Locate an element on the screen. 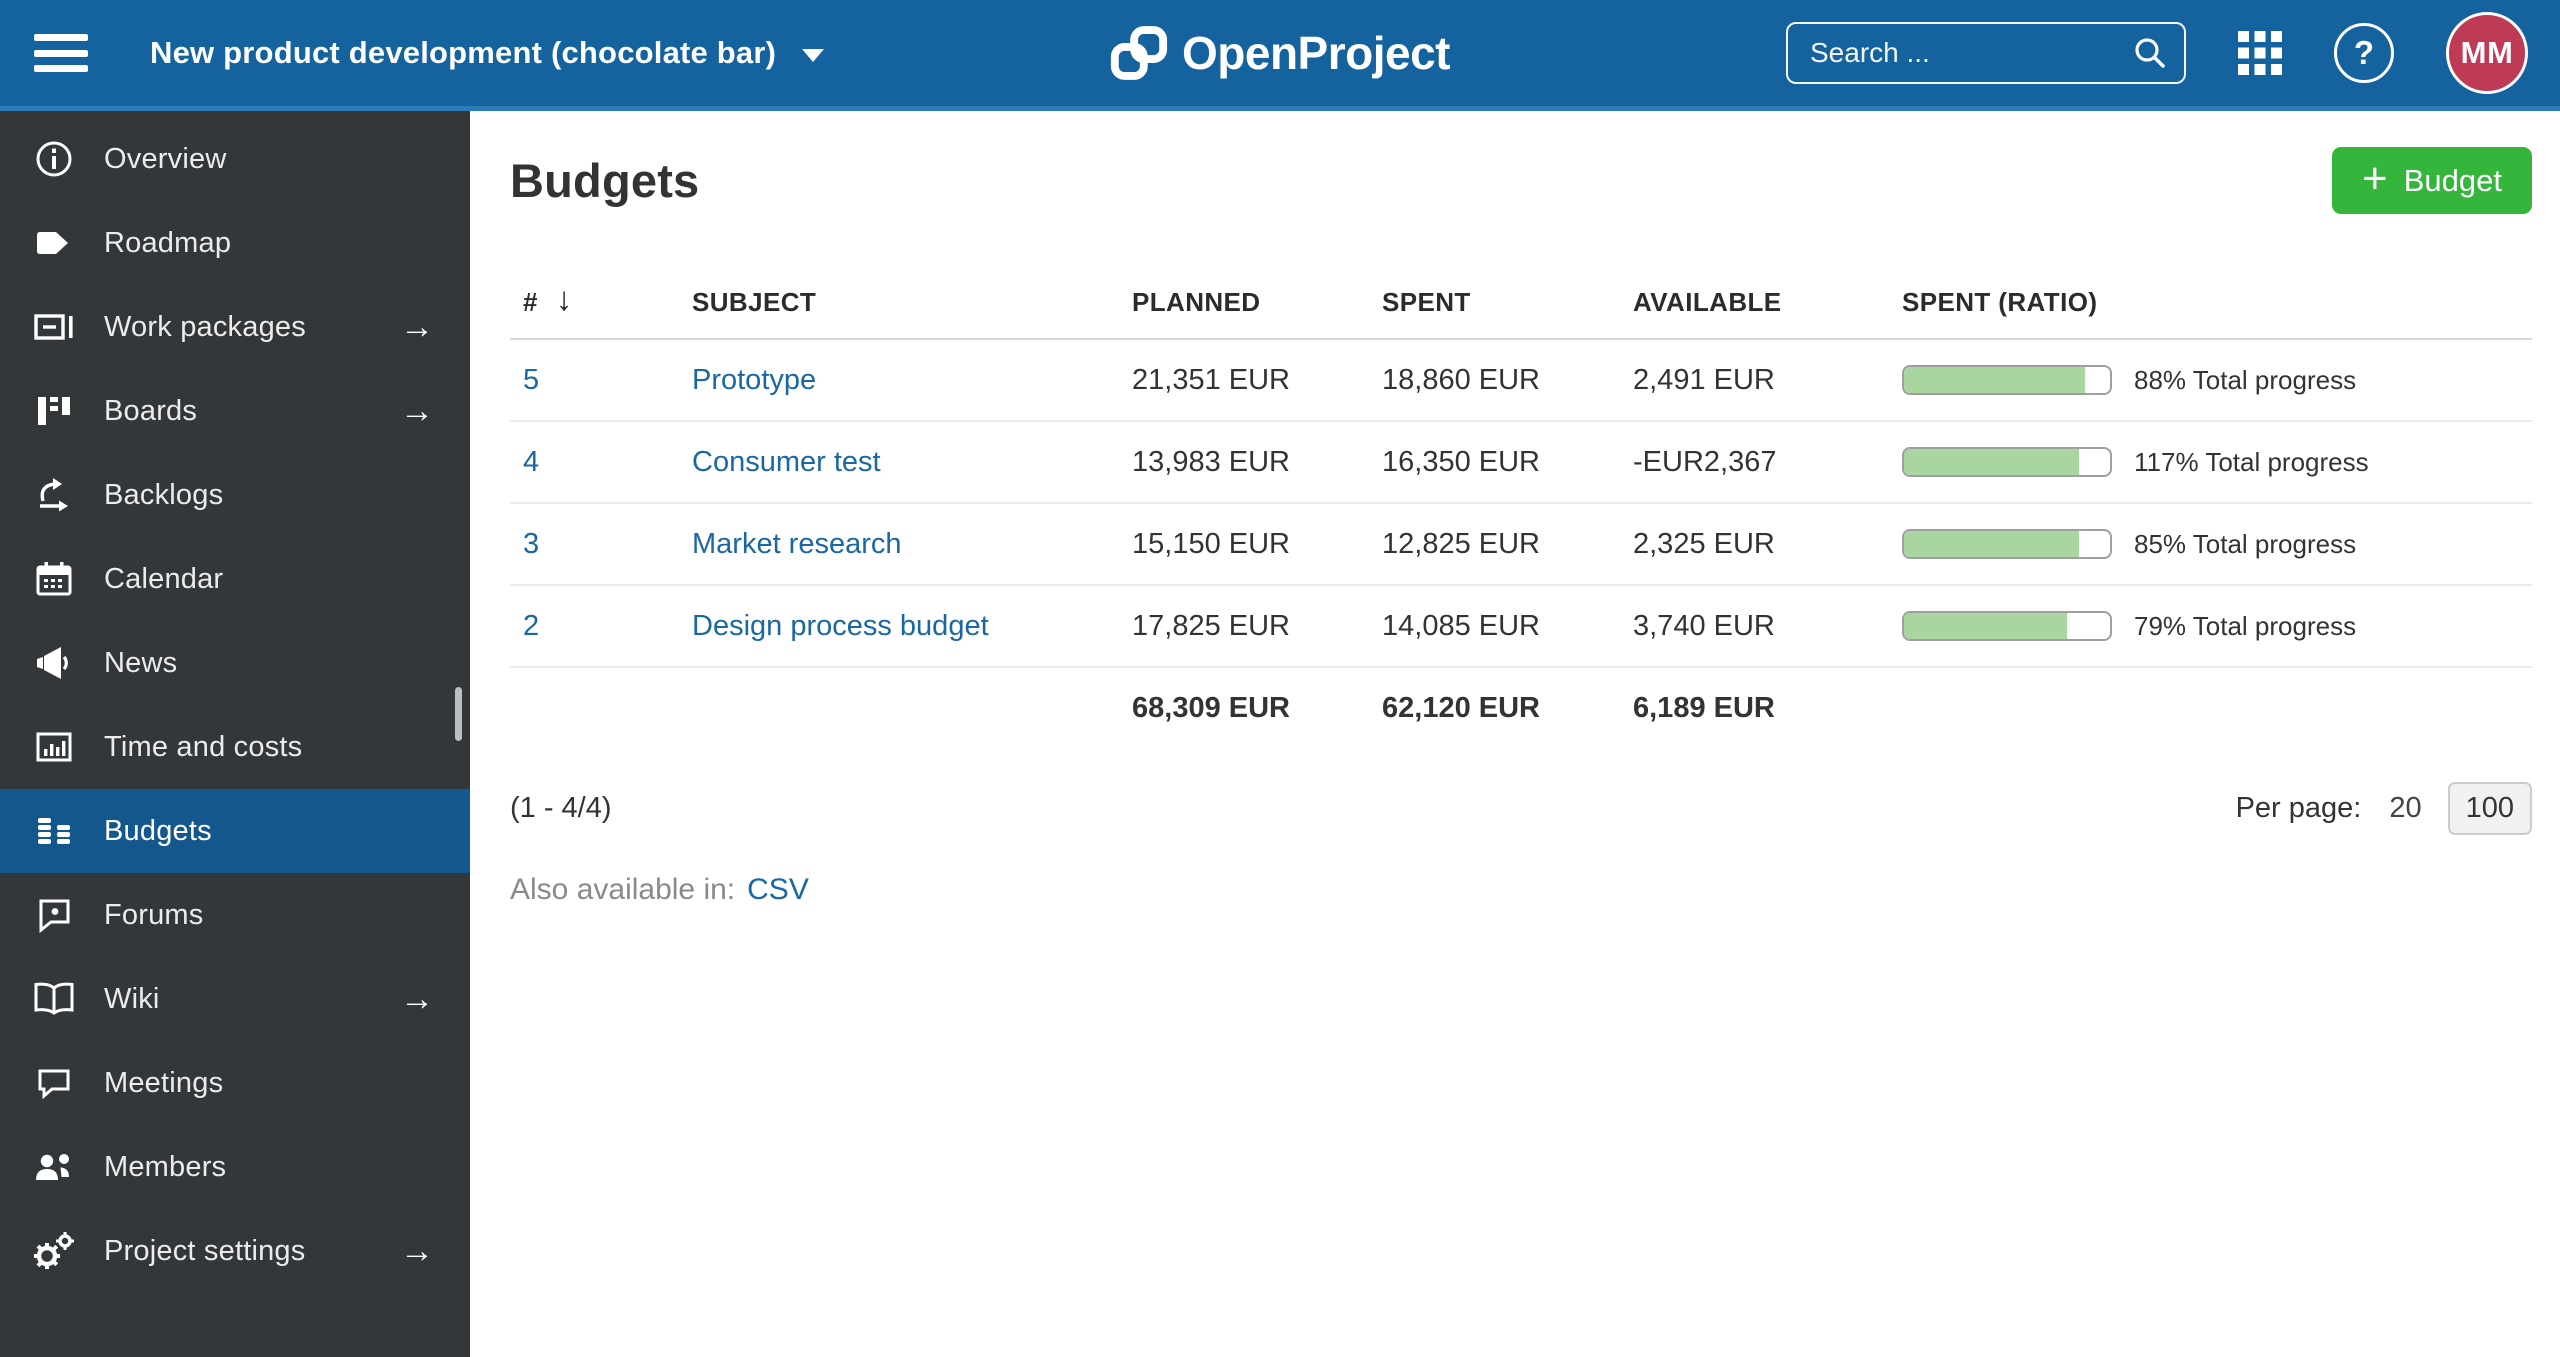 The width and height of the screenshot is (2560, 1357). search-icon is located at coordinates (2150, 53).